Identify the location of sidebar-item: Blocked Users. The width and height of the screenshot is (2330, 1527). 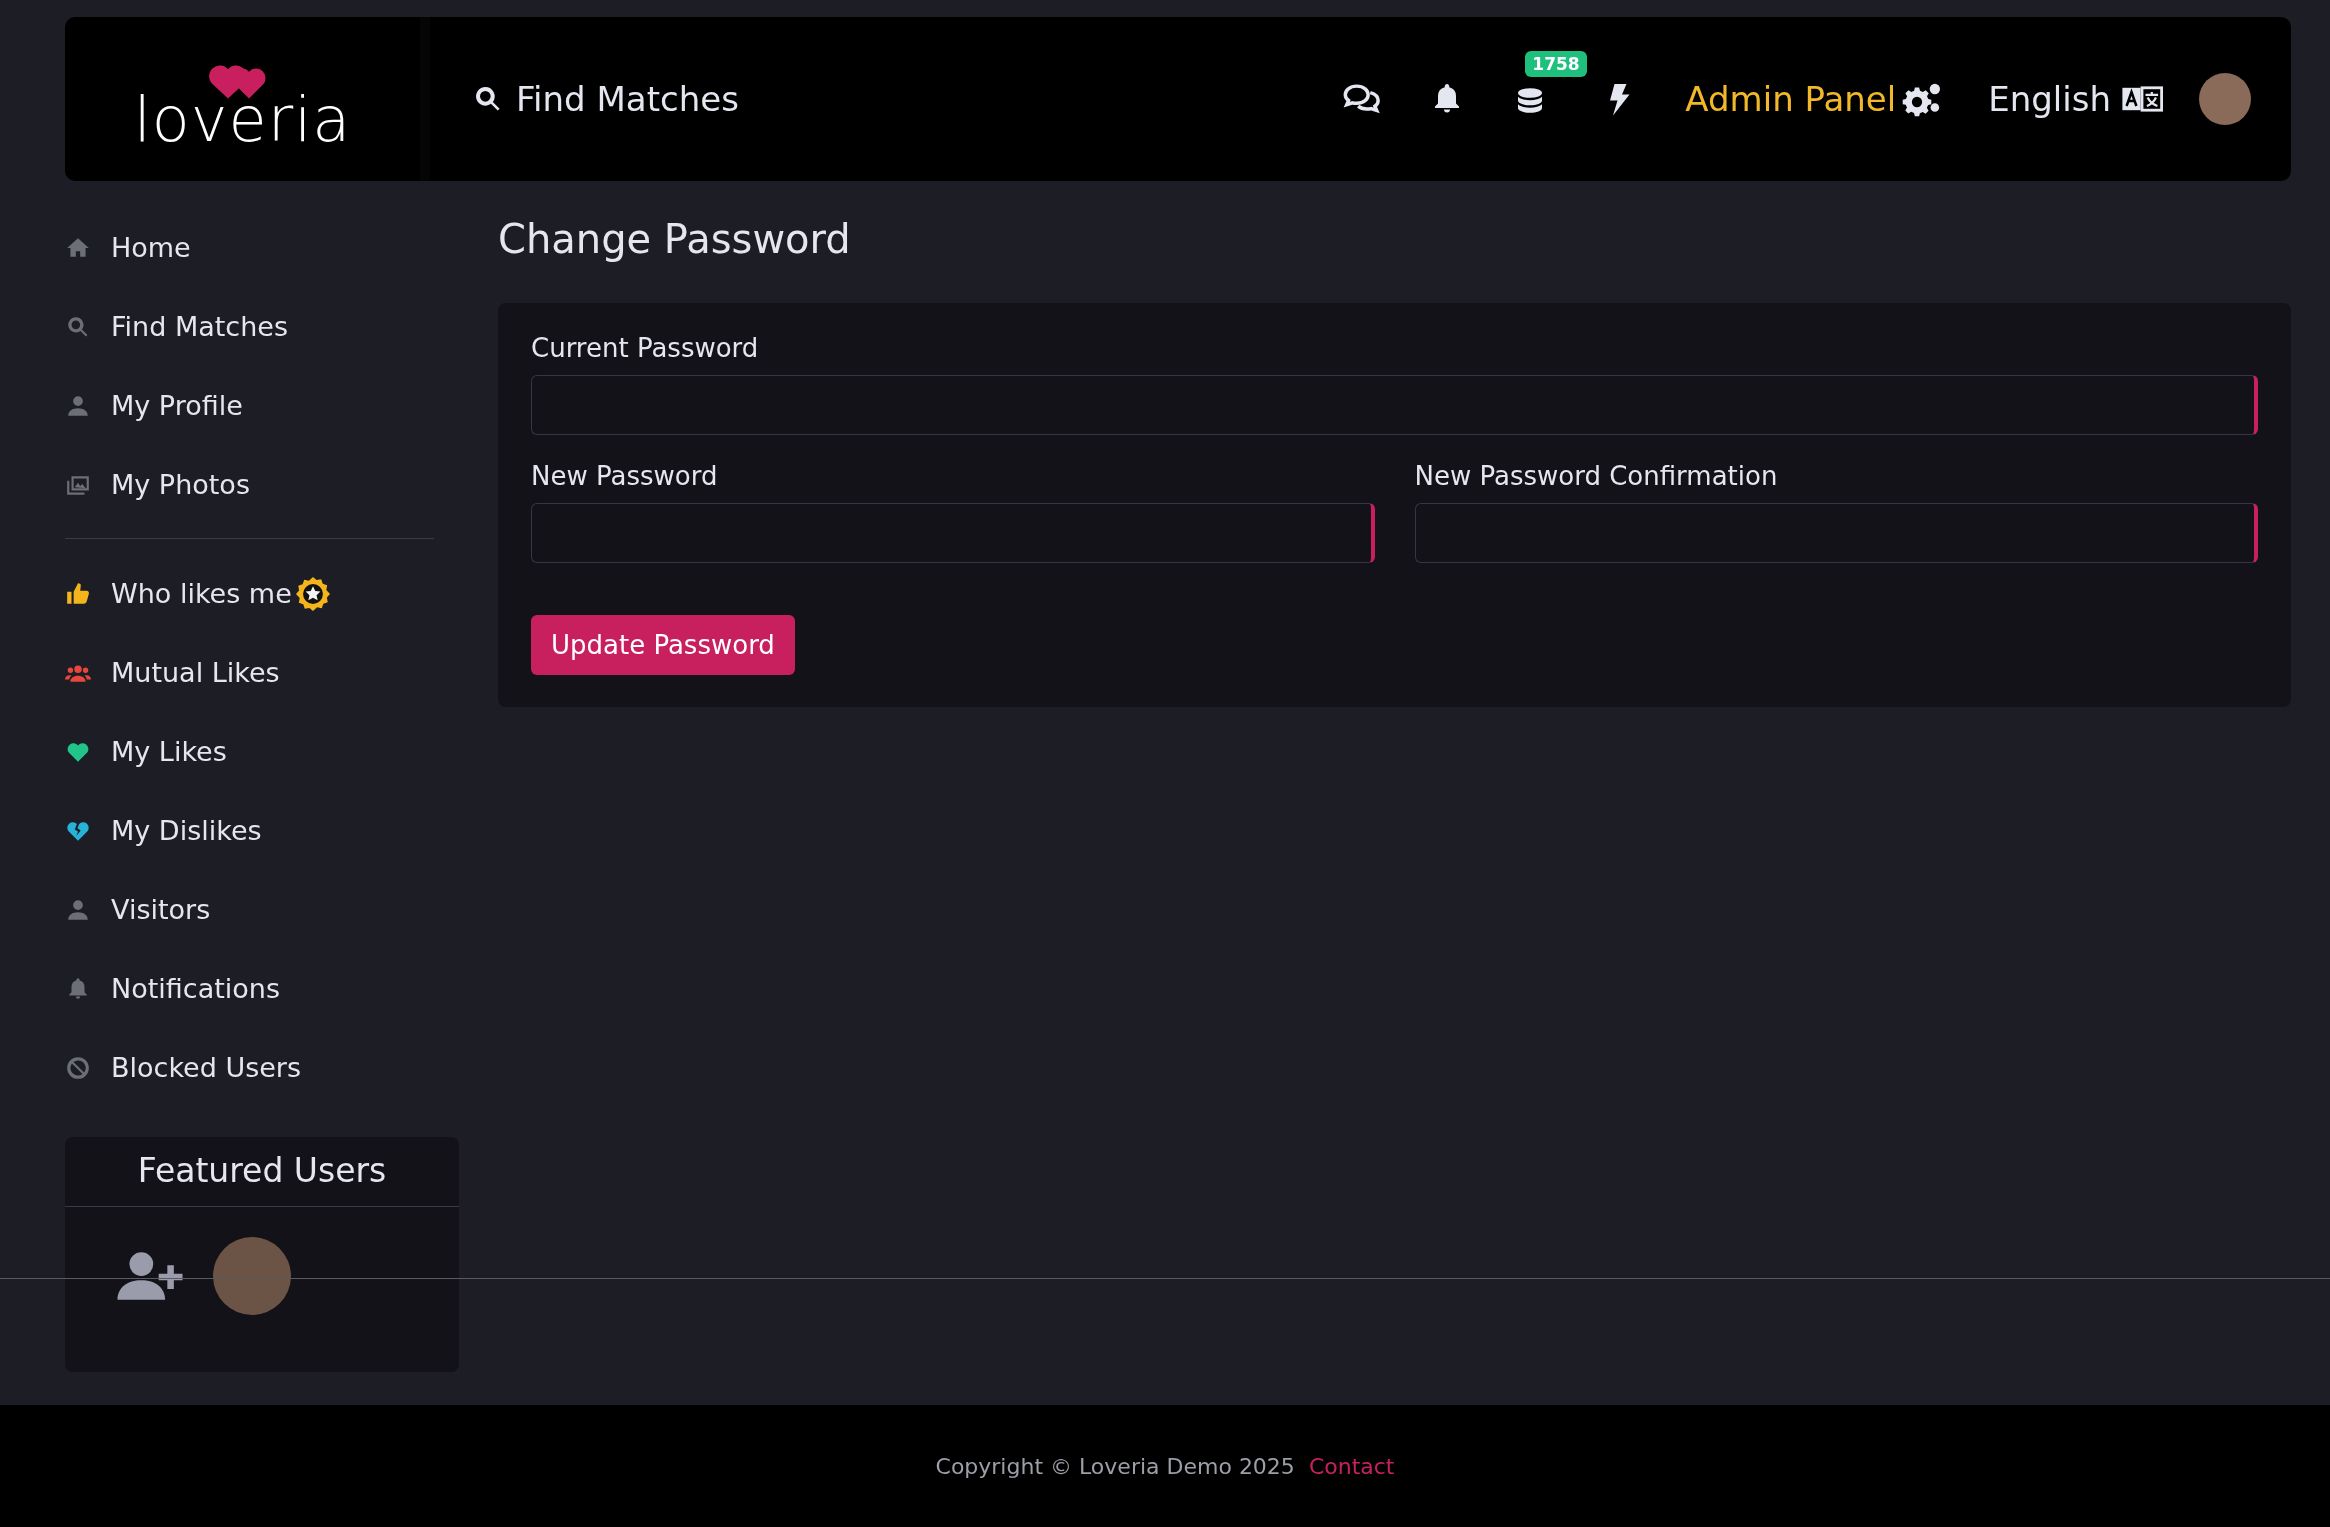
(262, 1067).